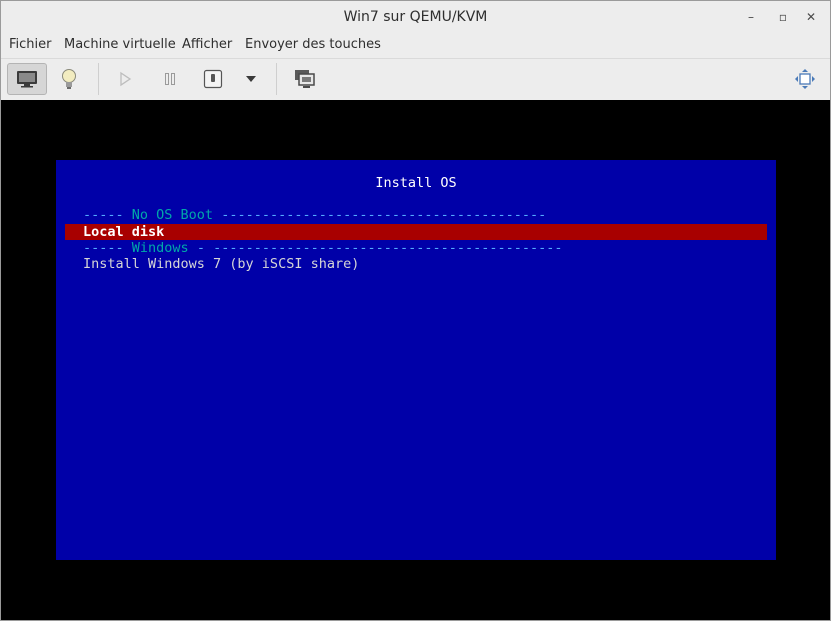 The width and height of the screenshot is (831, 621). Describe the element at coordinates (811, 17) in the screenshot. I see `close-button: ✕` at that location.